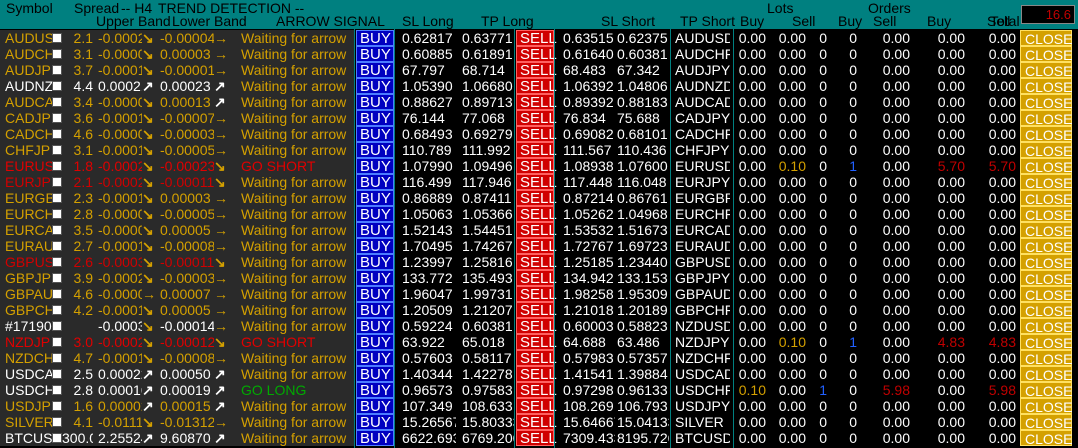  Describe the element at coordinates (29, 166) in the screenshot. I see `symbol-label: EURUS` at that location.